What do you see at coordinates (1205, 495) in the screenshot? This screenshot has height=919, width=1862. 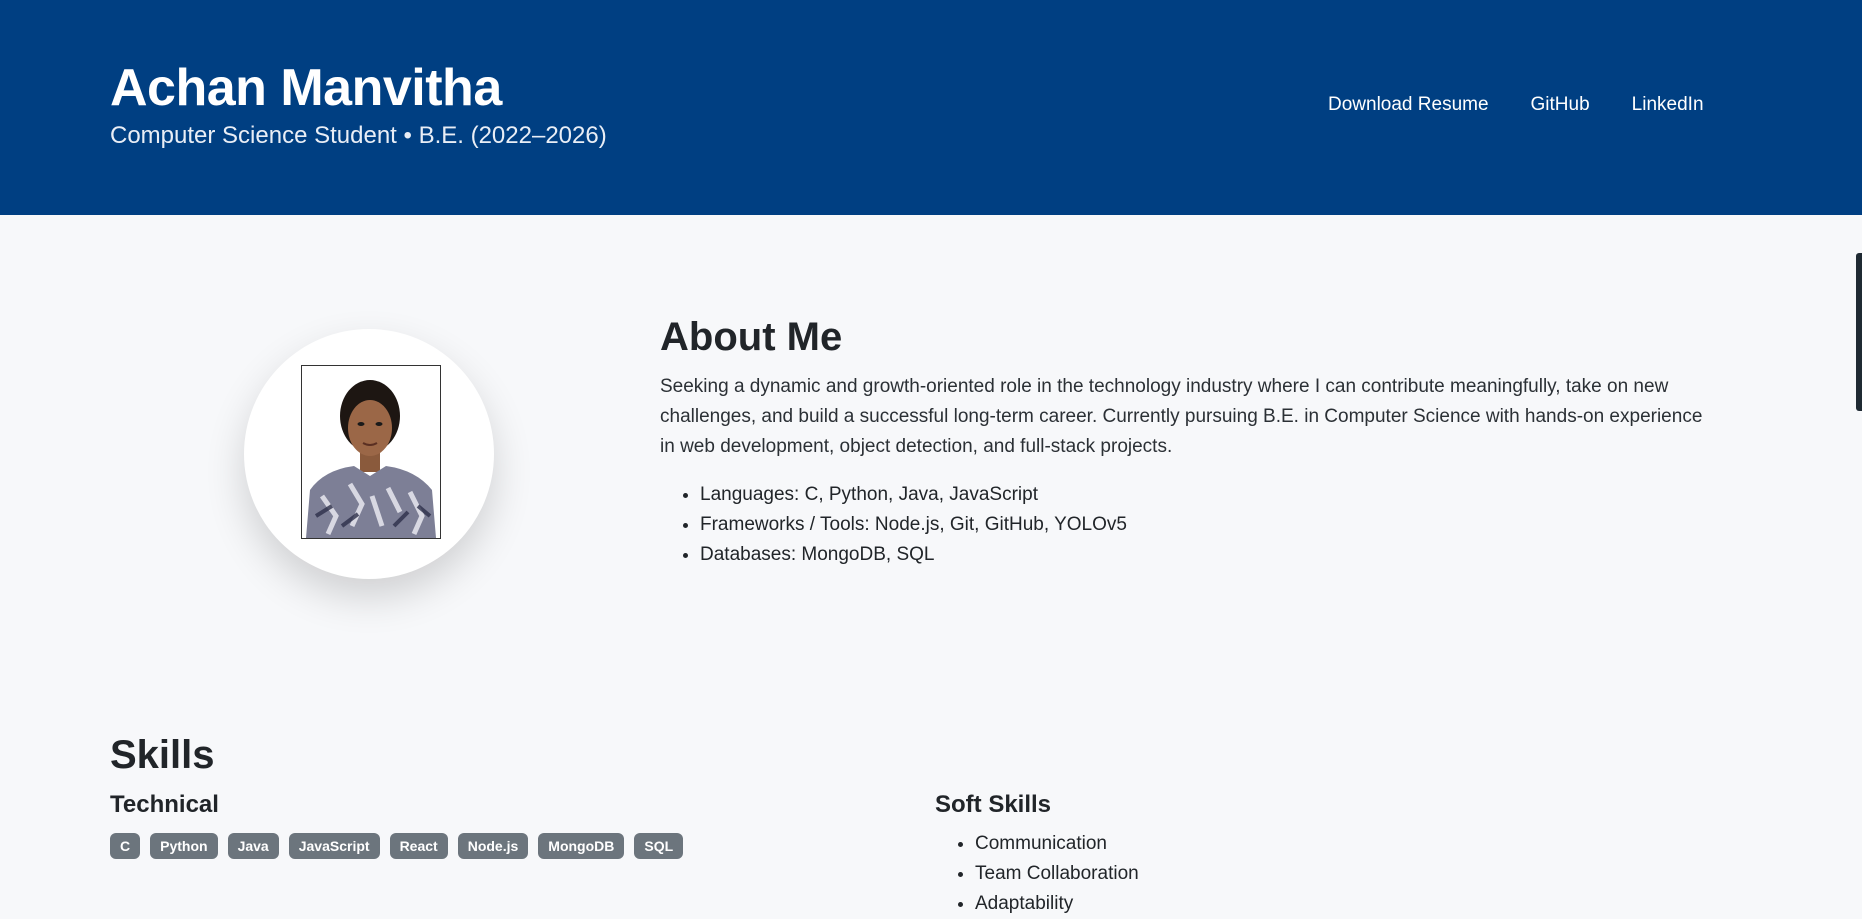 I see `list-item: Languages: C, Python, Java, JavaScript` at bounding box center [1205, 495].